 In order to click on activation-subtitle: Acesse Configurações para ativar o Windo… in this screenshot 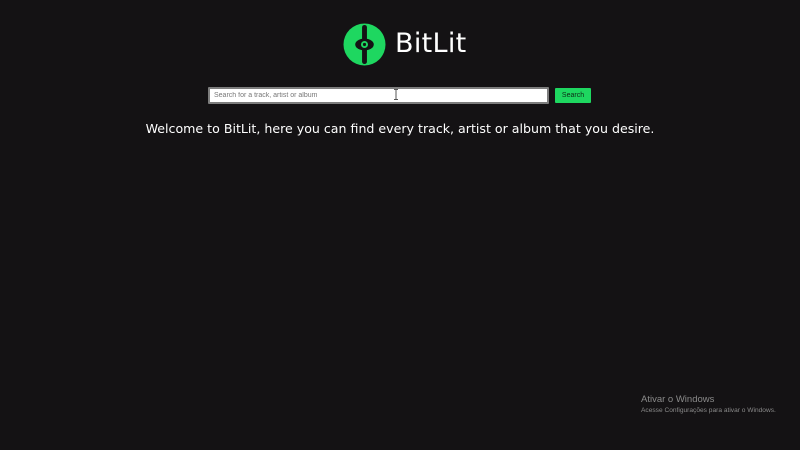, I will do `click(708, 410)`.